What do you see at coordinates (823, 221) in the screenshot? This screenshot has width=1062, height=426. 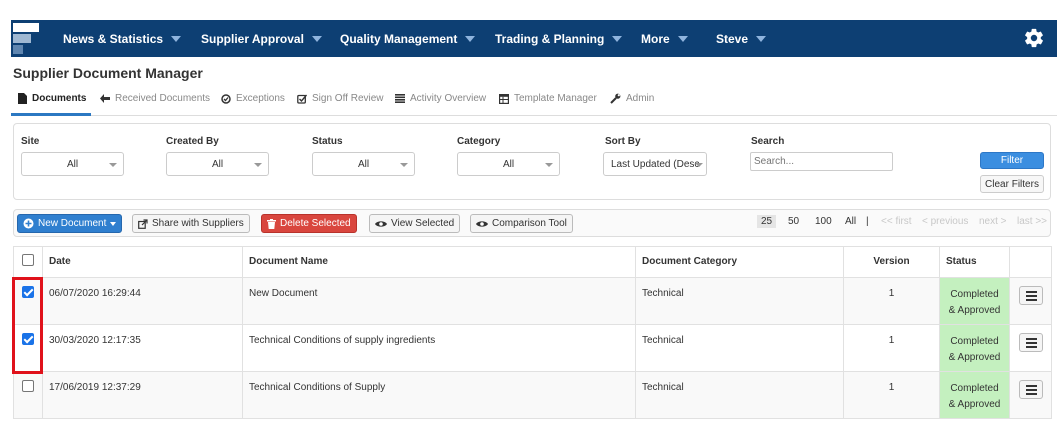 I see `page-size-100: 100` at bounding box center [823, 221].